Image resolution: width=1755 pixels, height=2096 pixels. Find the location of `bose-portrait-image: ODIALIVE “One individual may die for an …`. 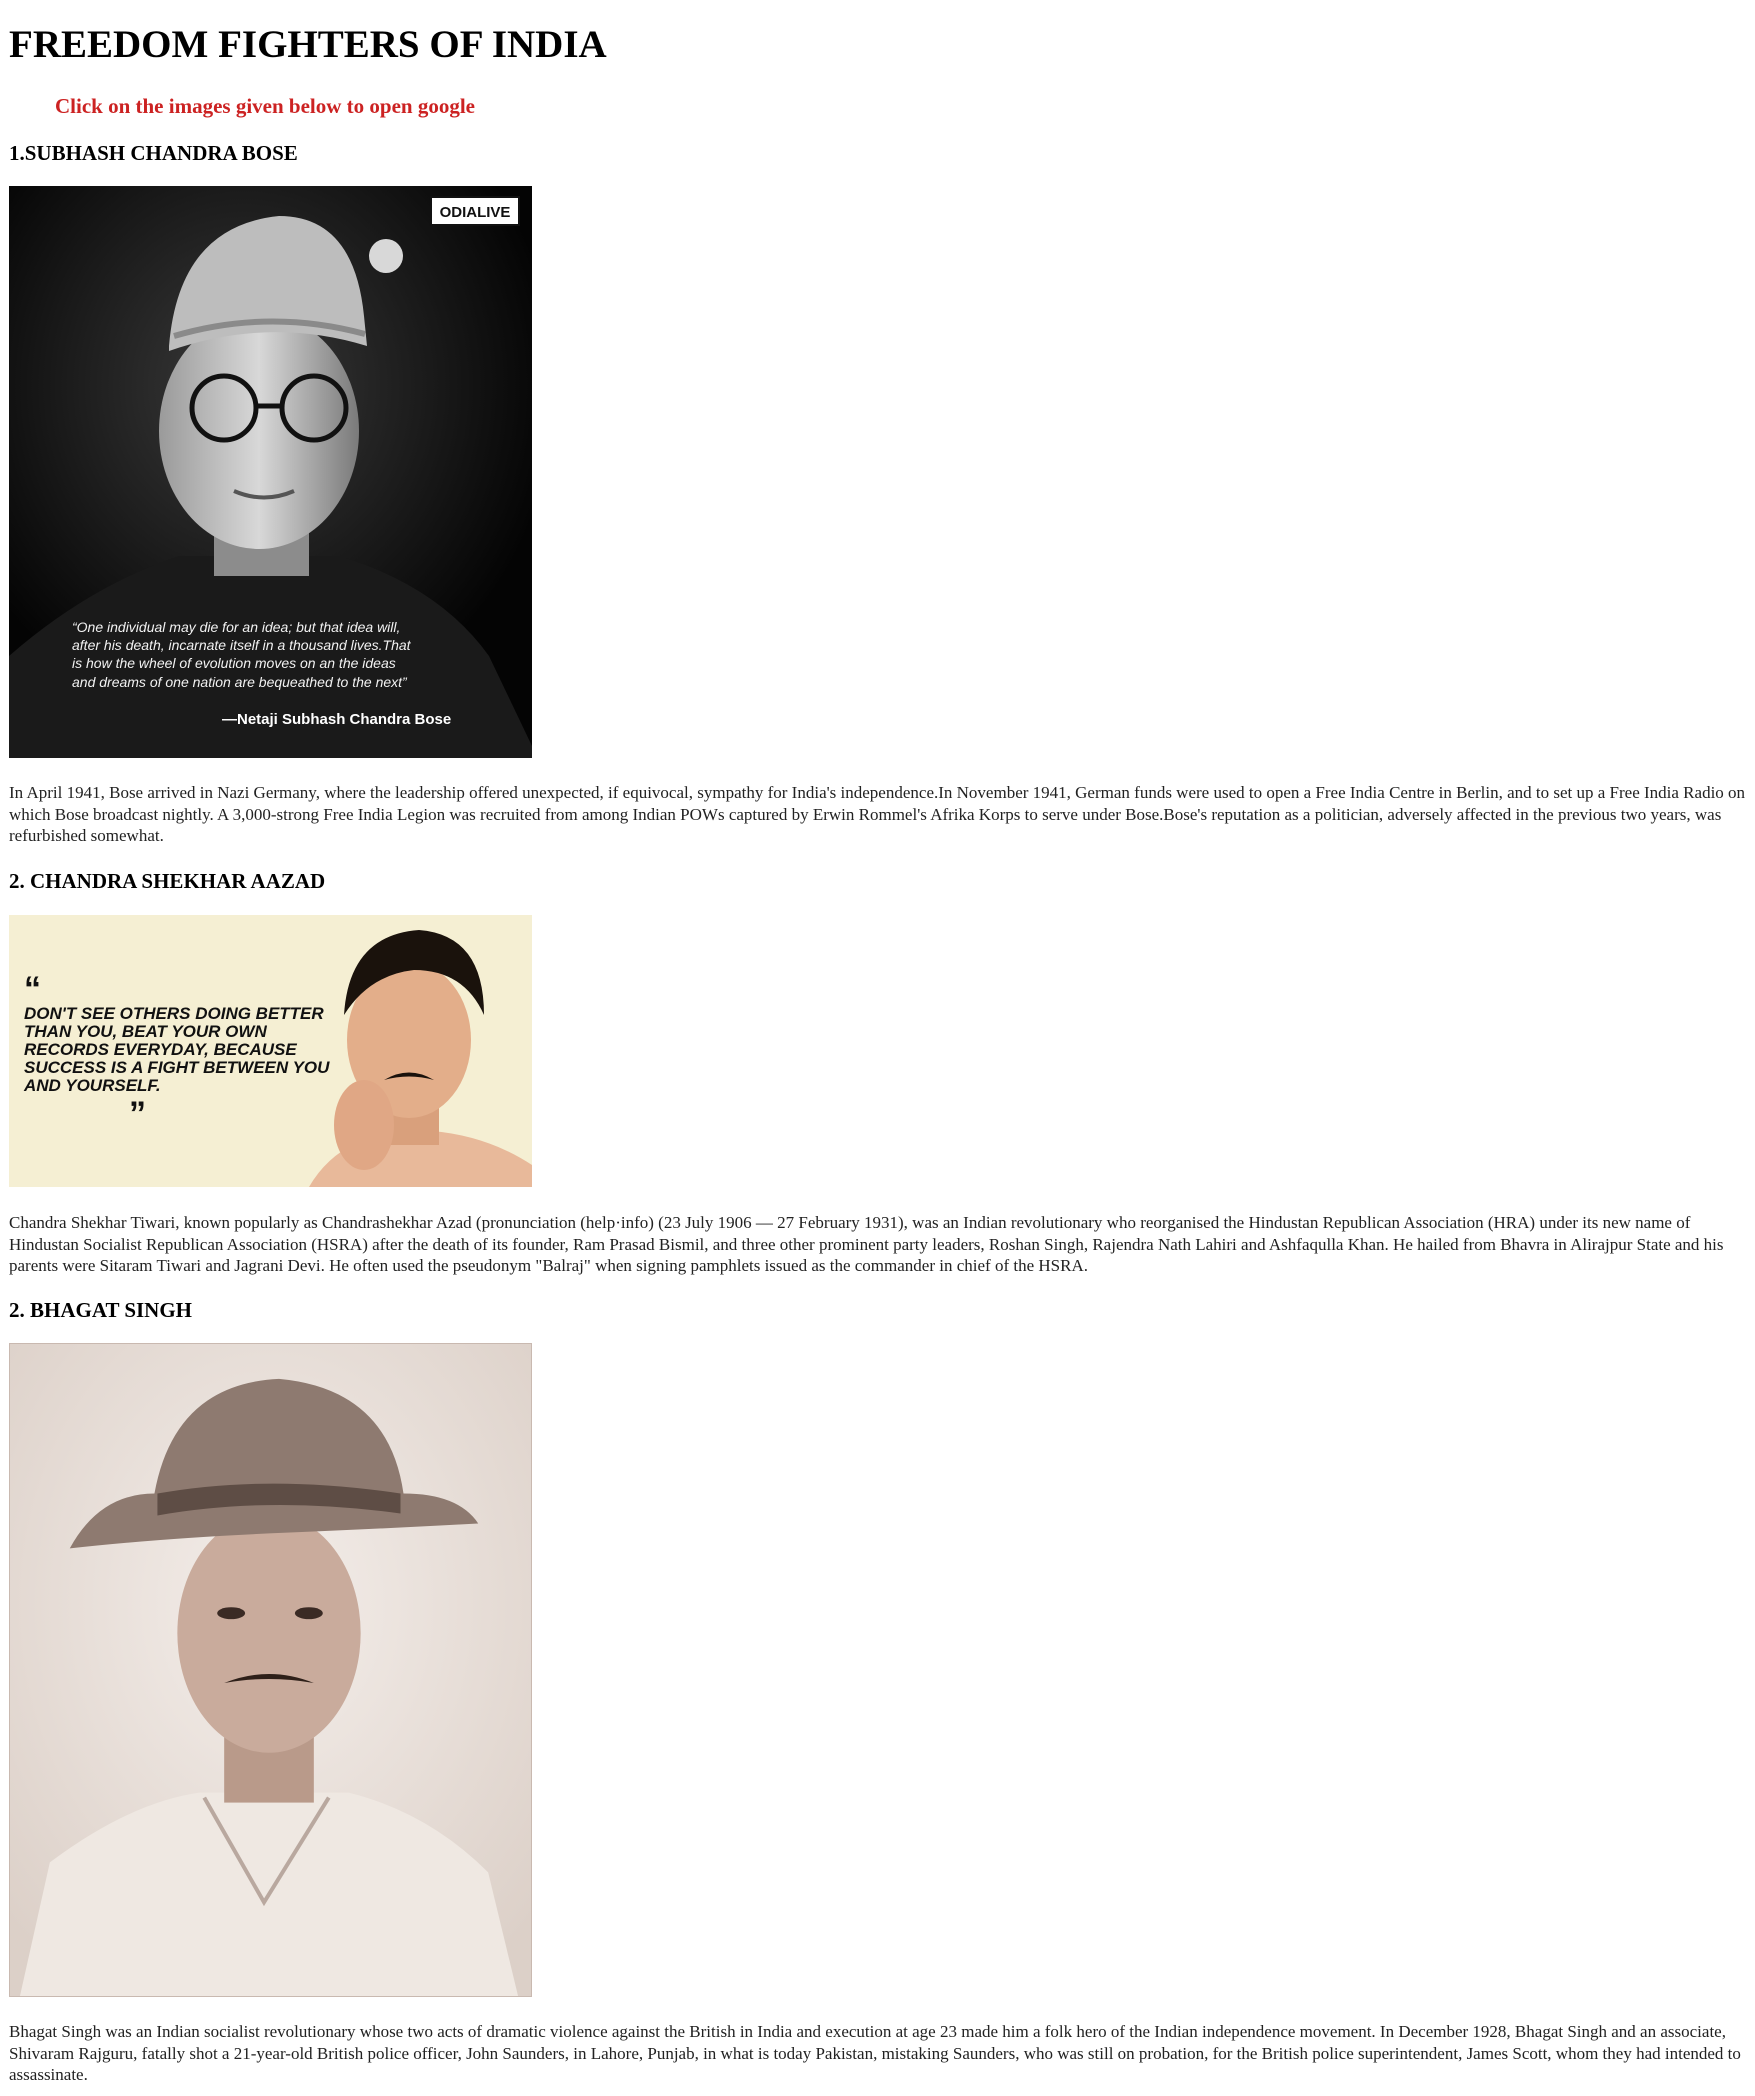

bose-portrait-image: ODIALIVE “One individual may die for an … is located at coordinates (270, 472).